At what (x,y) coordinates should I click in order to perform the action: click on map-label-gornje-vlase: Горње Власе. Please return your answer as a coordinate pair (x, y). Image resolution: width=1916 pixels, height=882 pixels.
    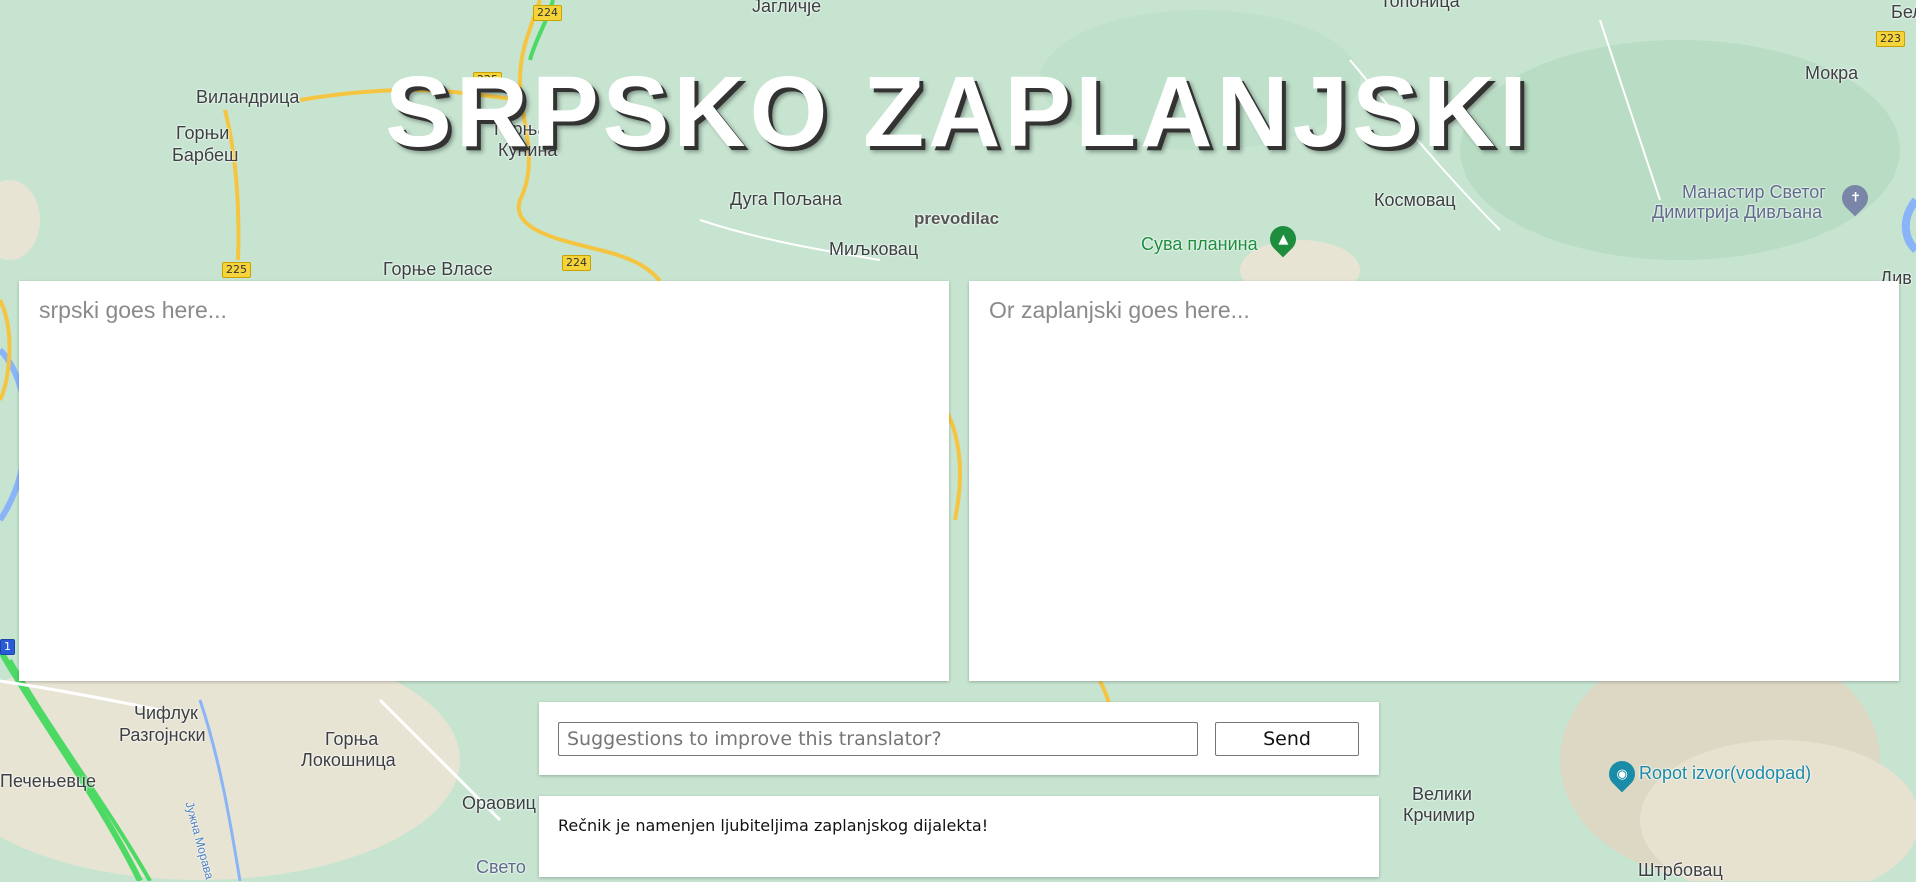
    Looking at the image, I should click on (438, 269).